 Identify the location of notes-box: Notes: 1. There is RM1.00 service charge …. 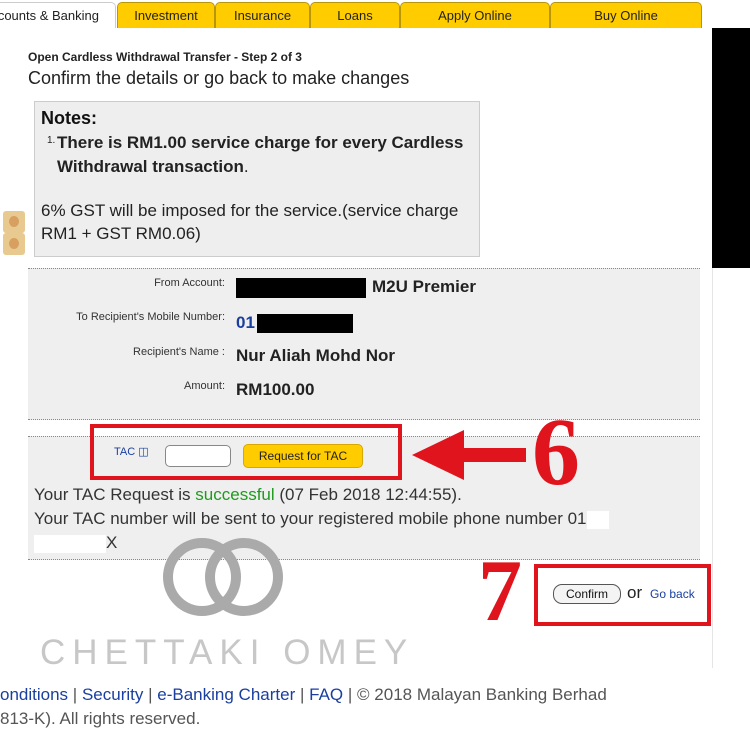
(257, 179).